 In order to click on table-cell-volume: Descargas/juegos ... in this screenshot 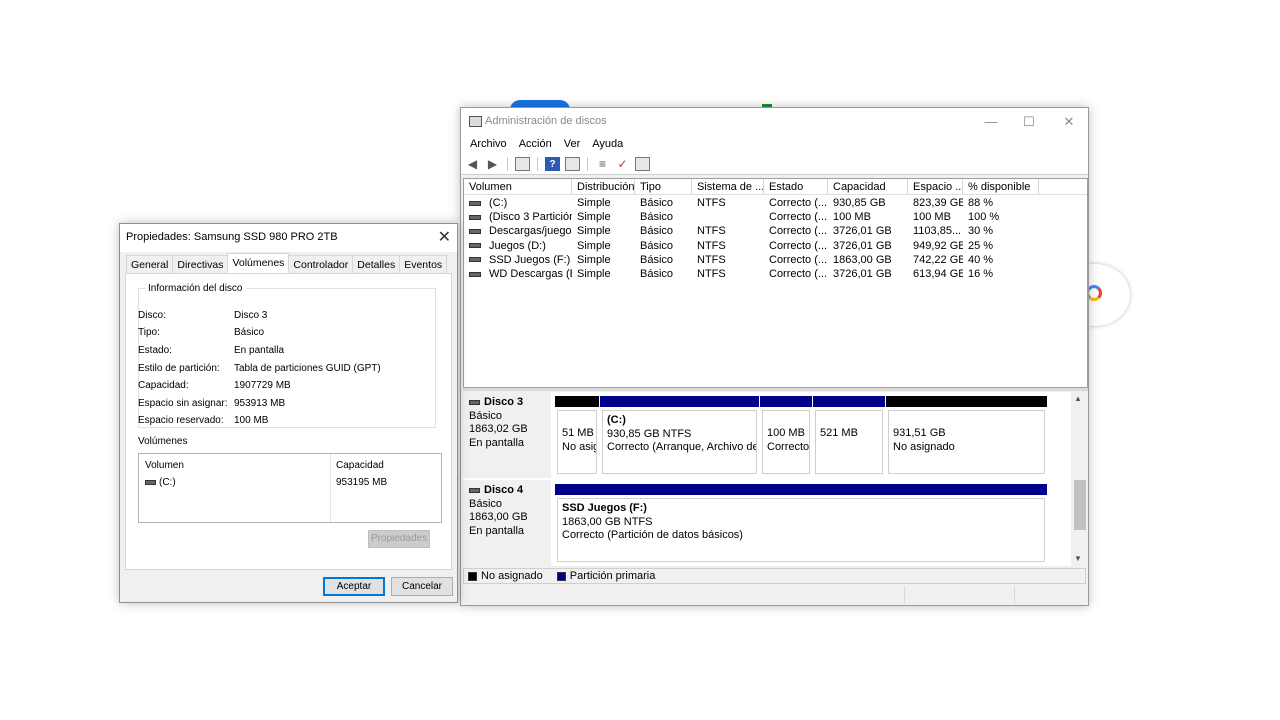, I will do `click(518, 231)`.